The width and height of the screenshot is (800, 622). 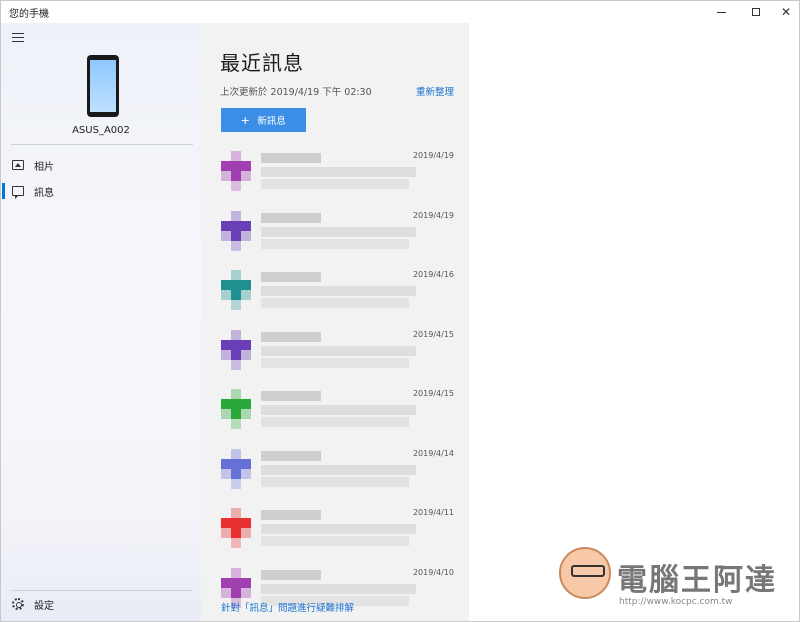 What do you see at coordinates (786, 12) in the screenshot?
I see `close-icon: ✕` at bounding box center [786, 12].